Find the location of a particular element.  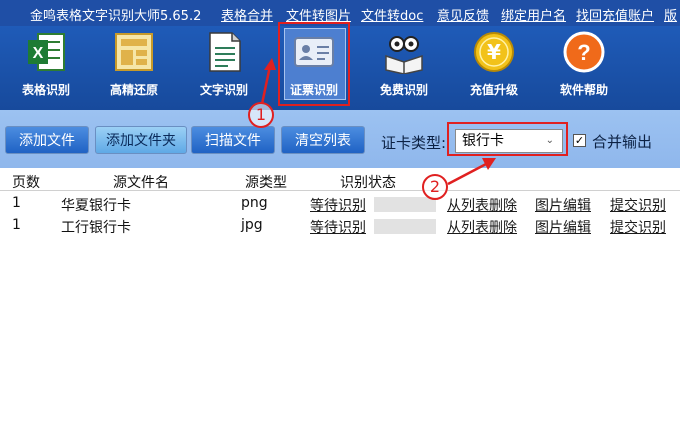

annotation-arrows is located at coordinates (378, 122).